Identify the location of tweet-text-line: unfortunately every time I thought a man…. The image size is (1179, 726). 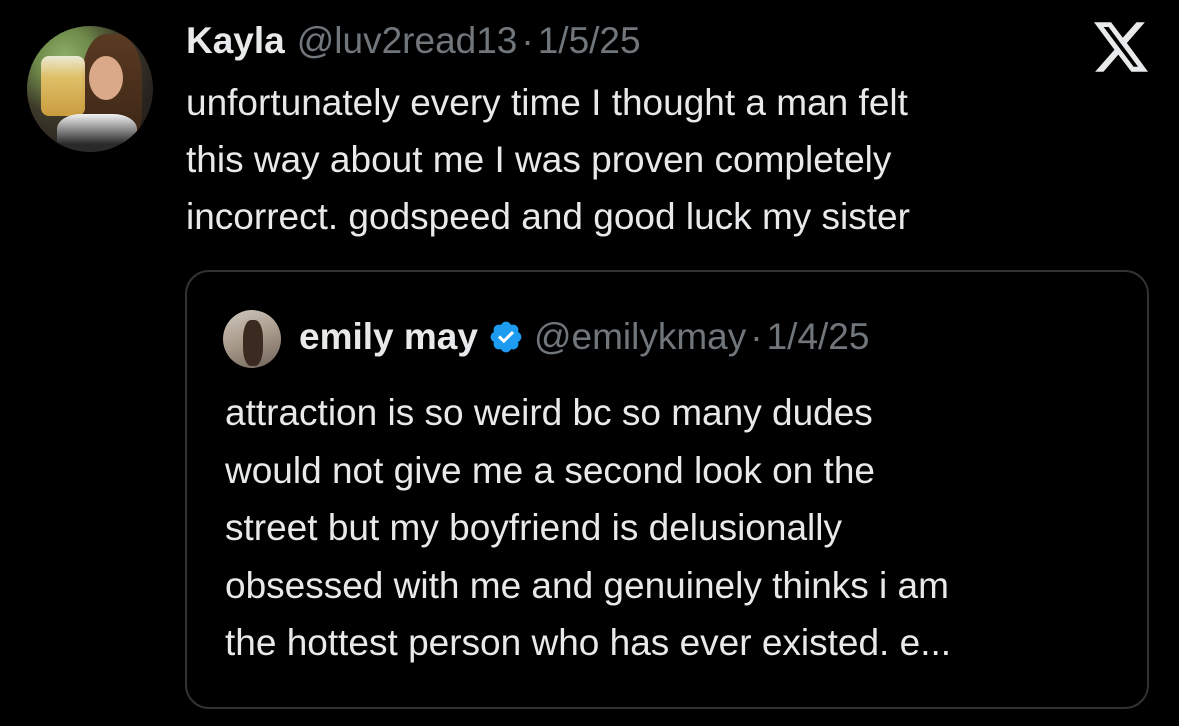
(547, 102).